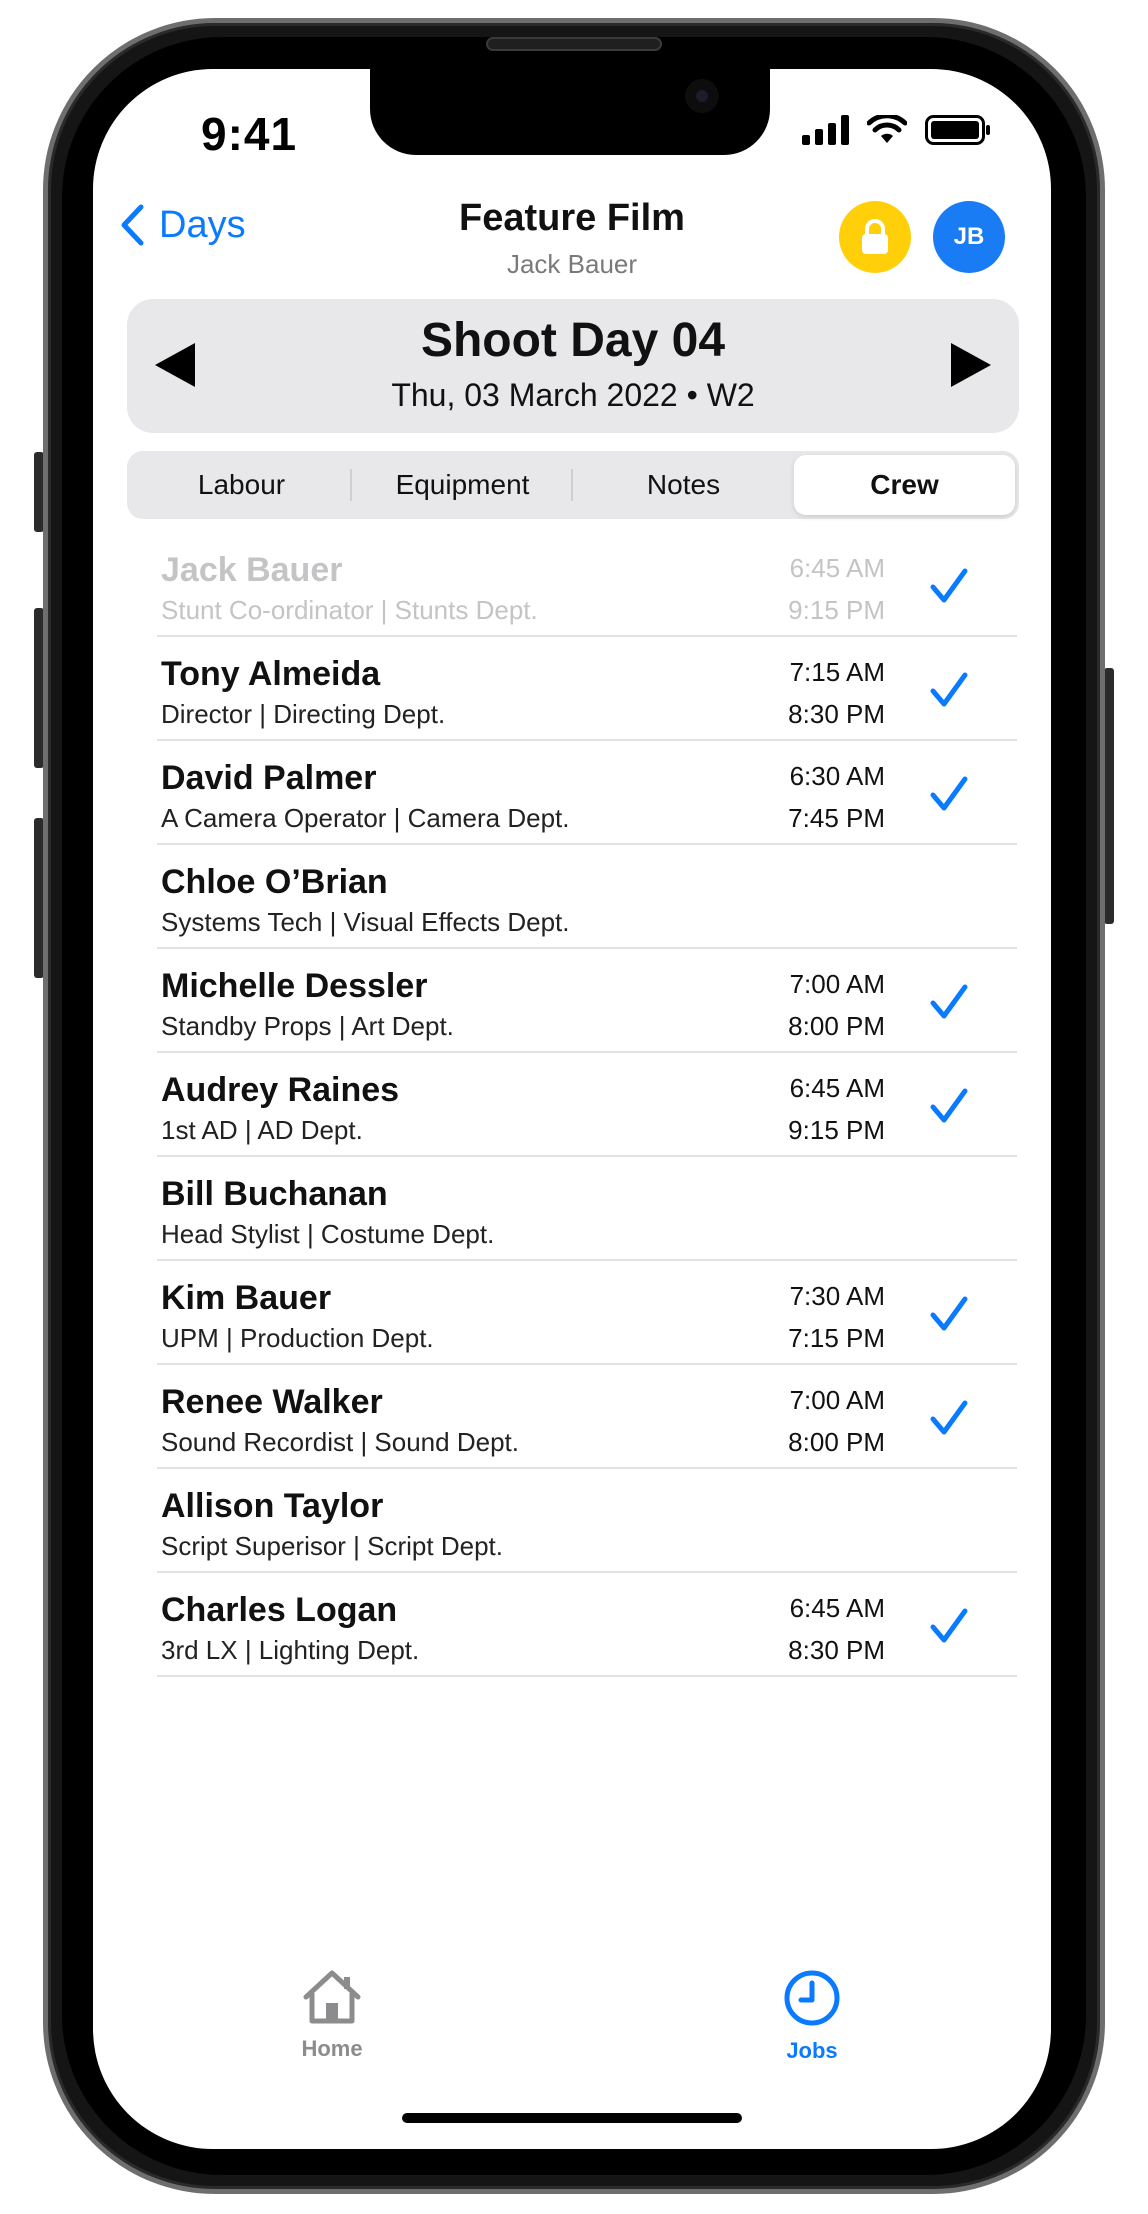  I want to click on power-button, so click(1109, 796).